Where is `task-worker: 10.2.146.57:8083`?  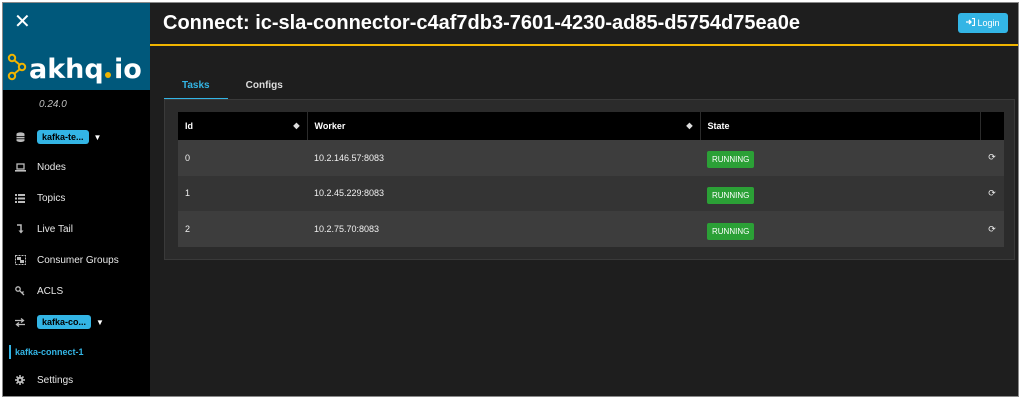
task-worker: 10.2.146.57:8083 is located at coordinates (503, 158).